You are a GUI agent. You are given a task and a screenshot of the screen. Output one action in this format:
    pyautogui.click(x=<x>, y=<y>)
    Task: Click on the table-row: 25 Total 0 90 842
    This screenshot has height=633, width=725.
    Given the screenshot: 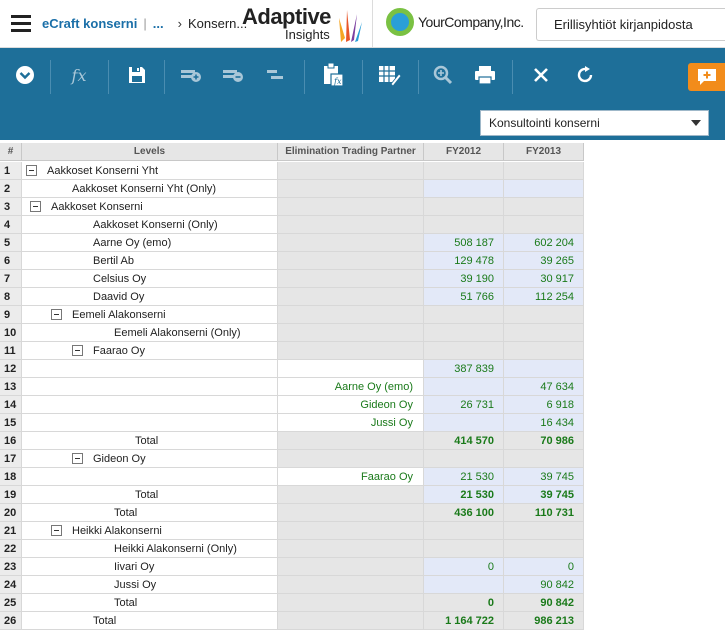 What is the action you would take?
    pyautogui.click(x=292, y=603)
    